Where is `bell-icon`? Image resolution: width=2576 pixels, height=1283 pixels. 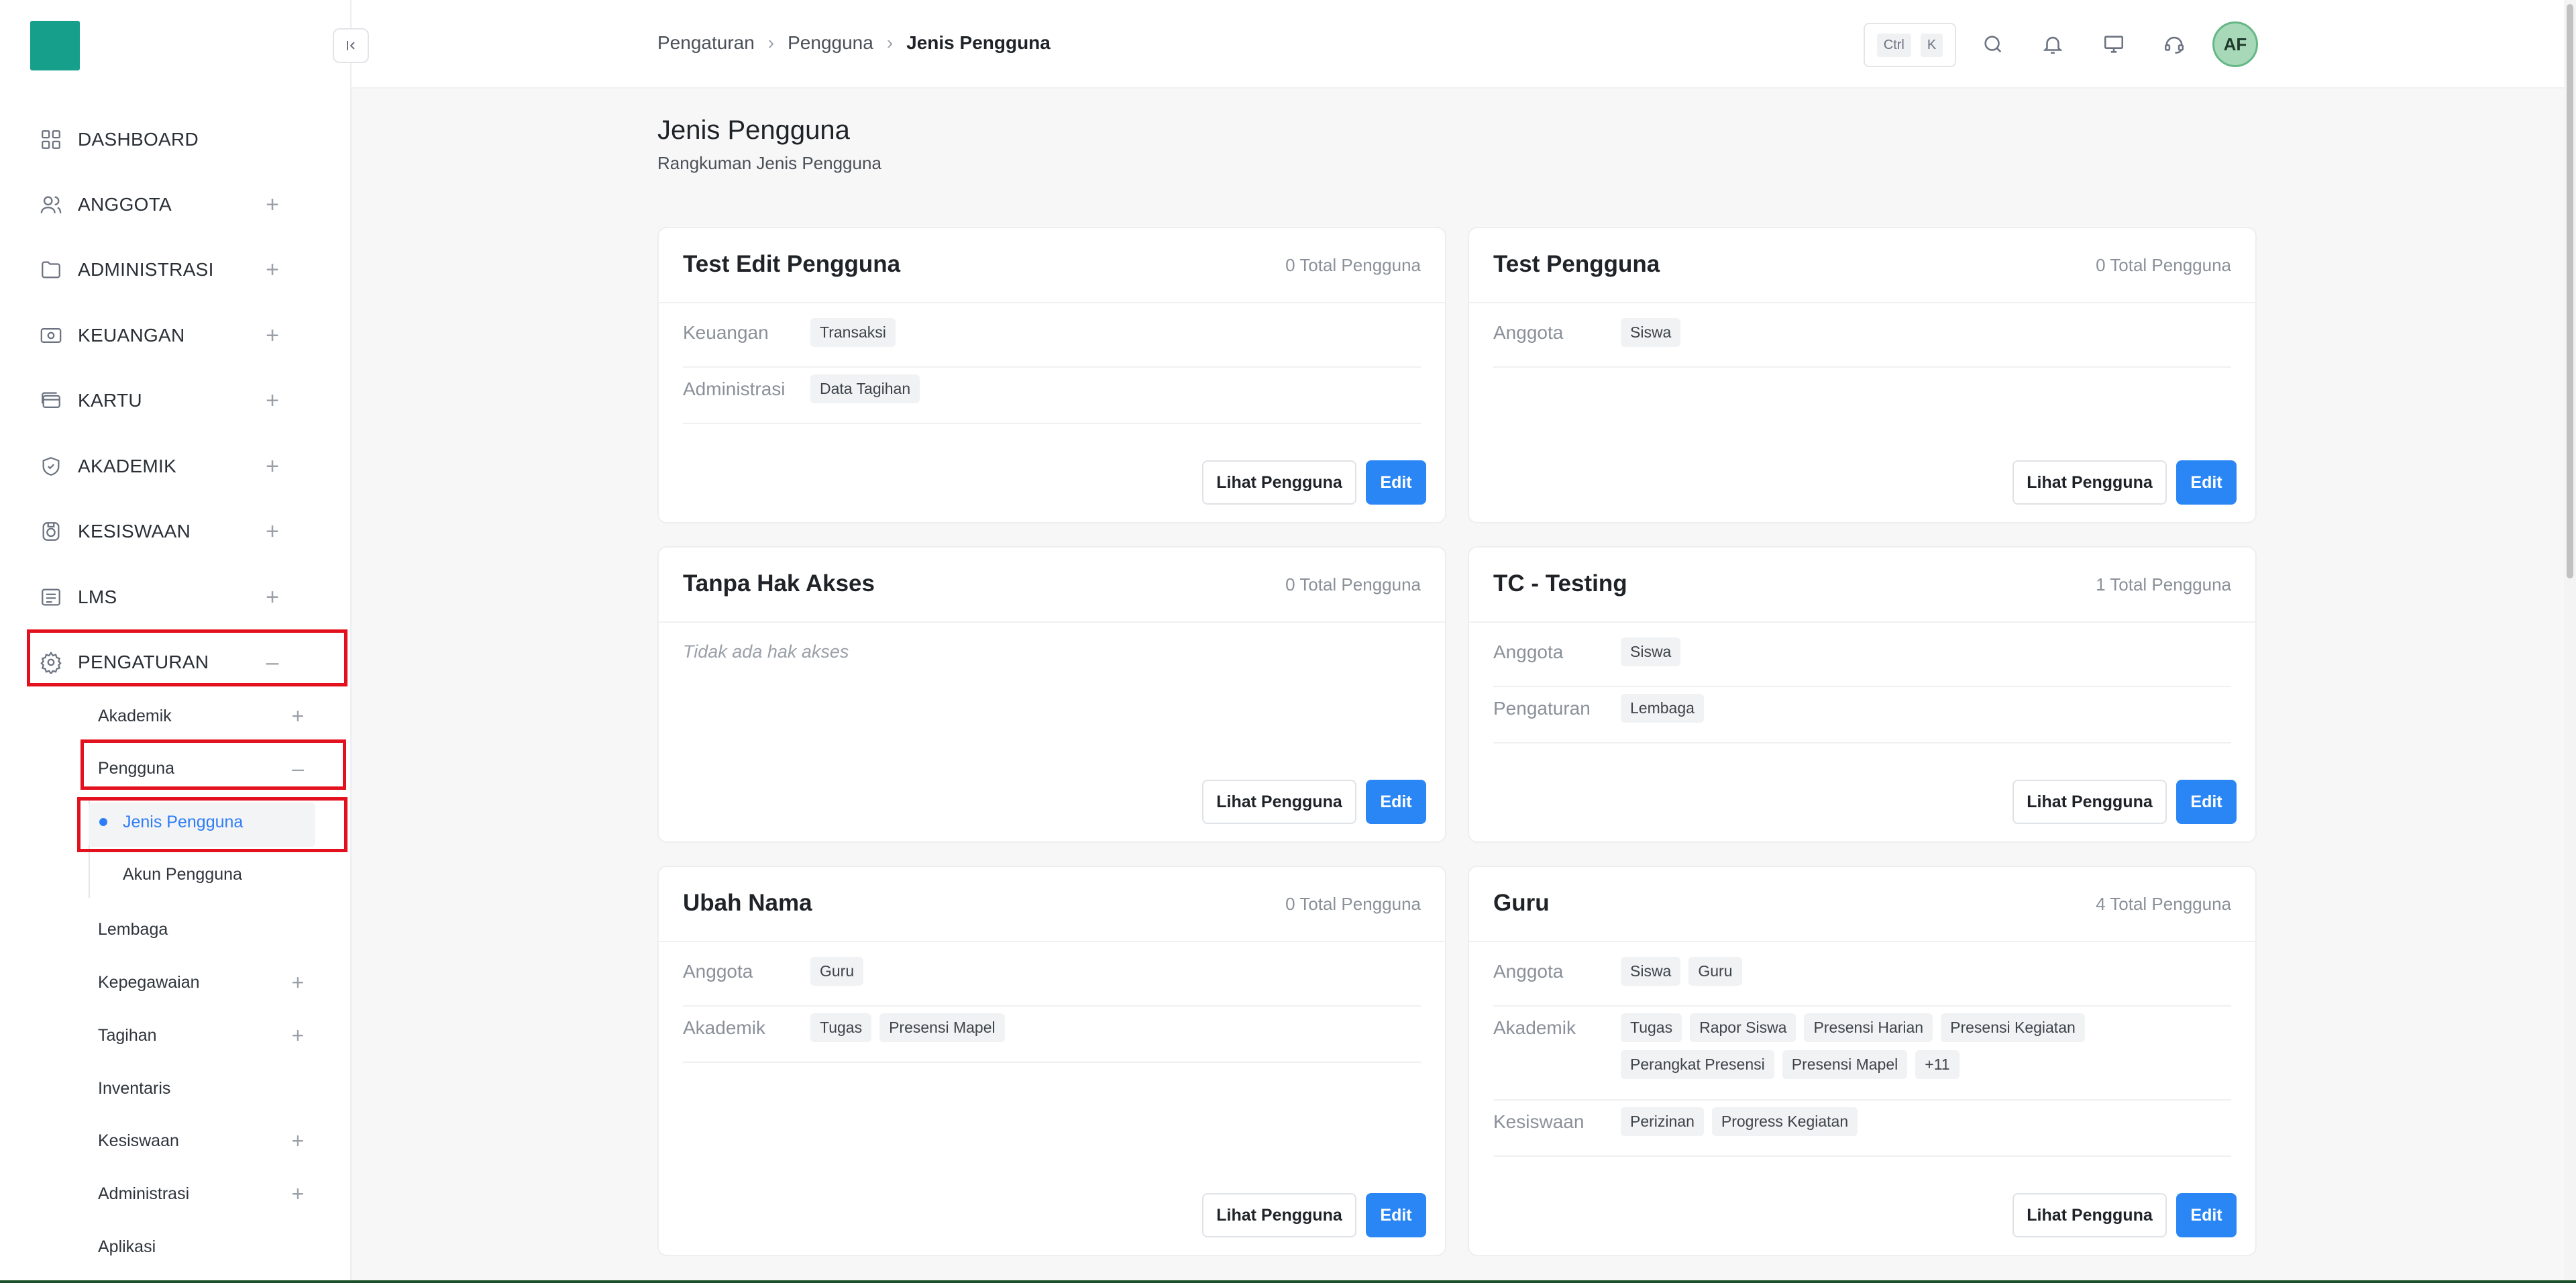
bell-icon is located at coordinates (2053, 44).